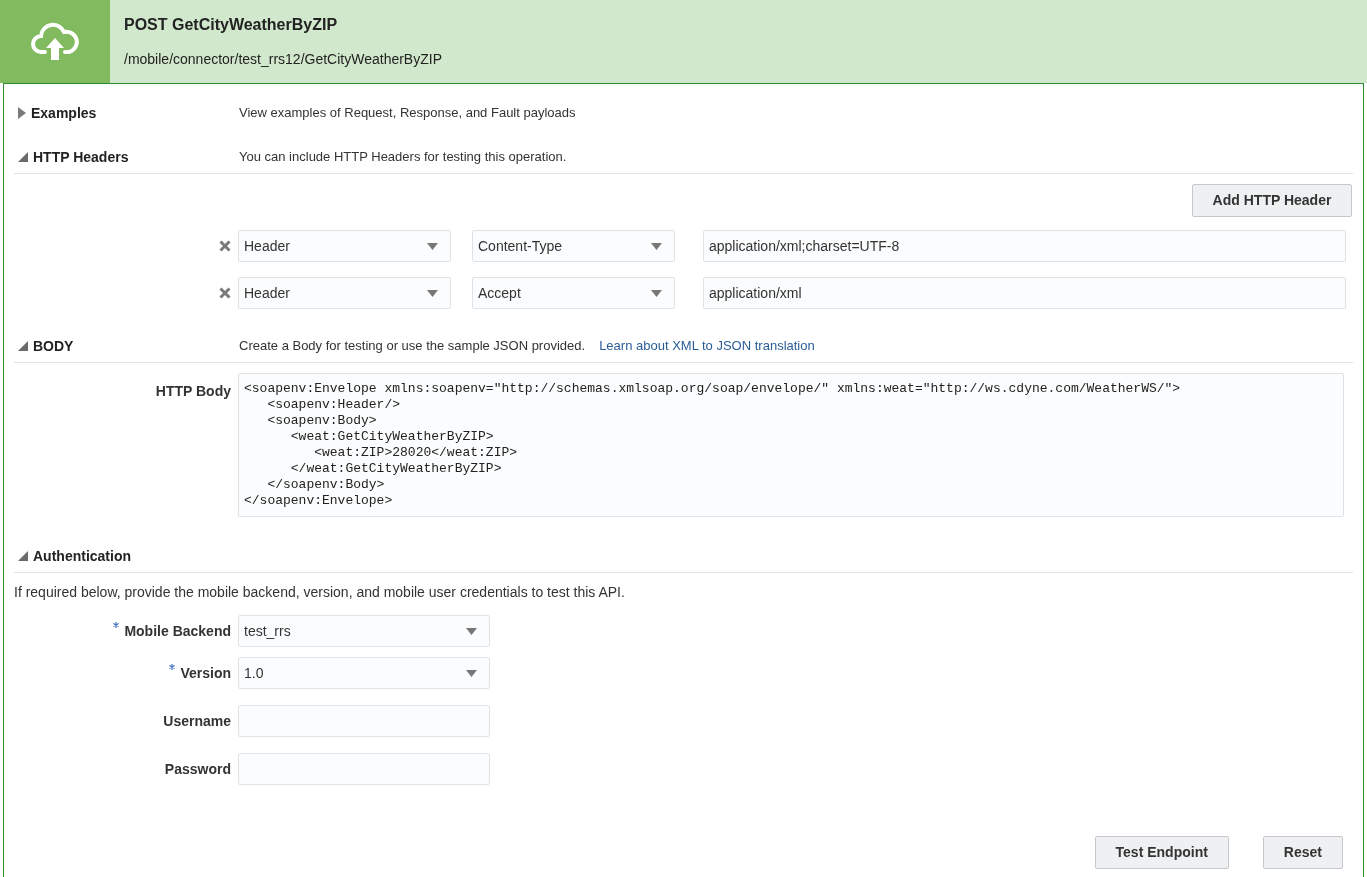 The width and height of the screenshot is (1367, 877). What do you see at coordinates (364, 673) in the screenshot?
I see `dropdown-field: 1.0` at bounding box center [364, 673].